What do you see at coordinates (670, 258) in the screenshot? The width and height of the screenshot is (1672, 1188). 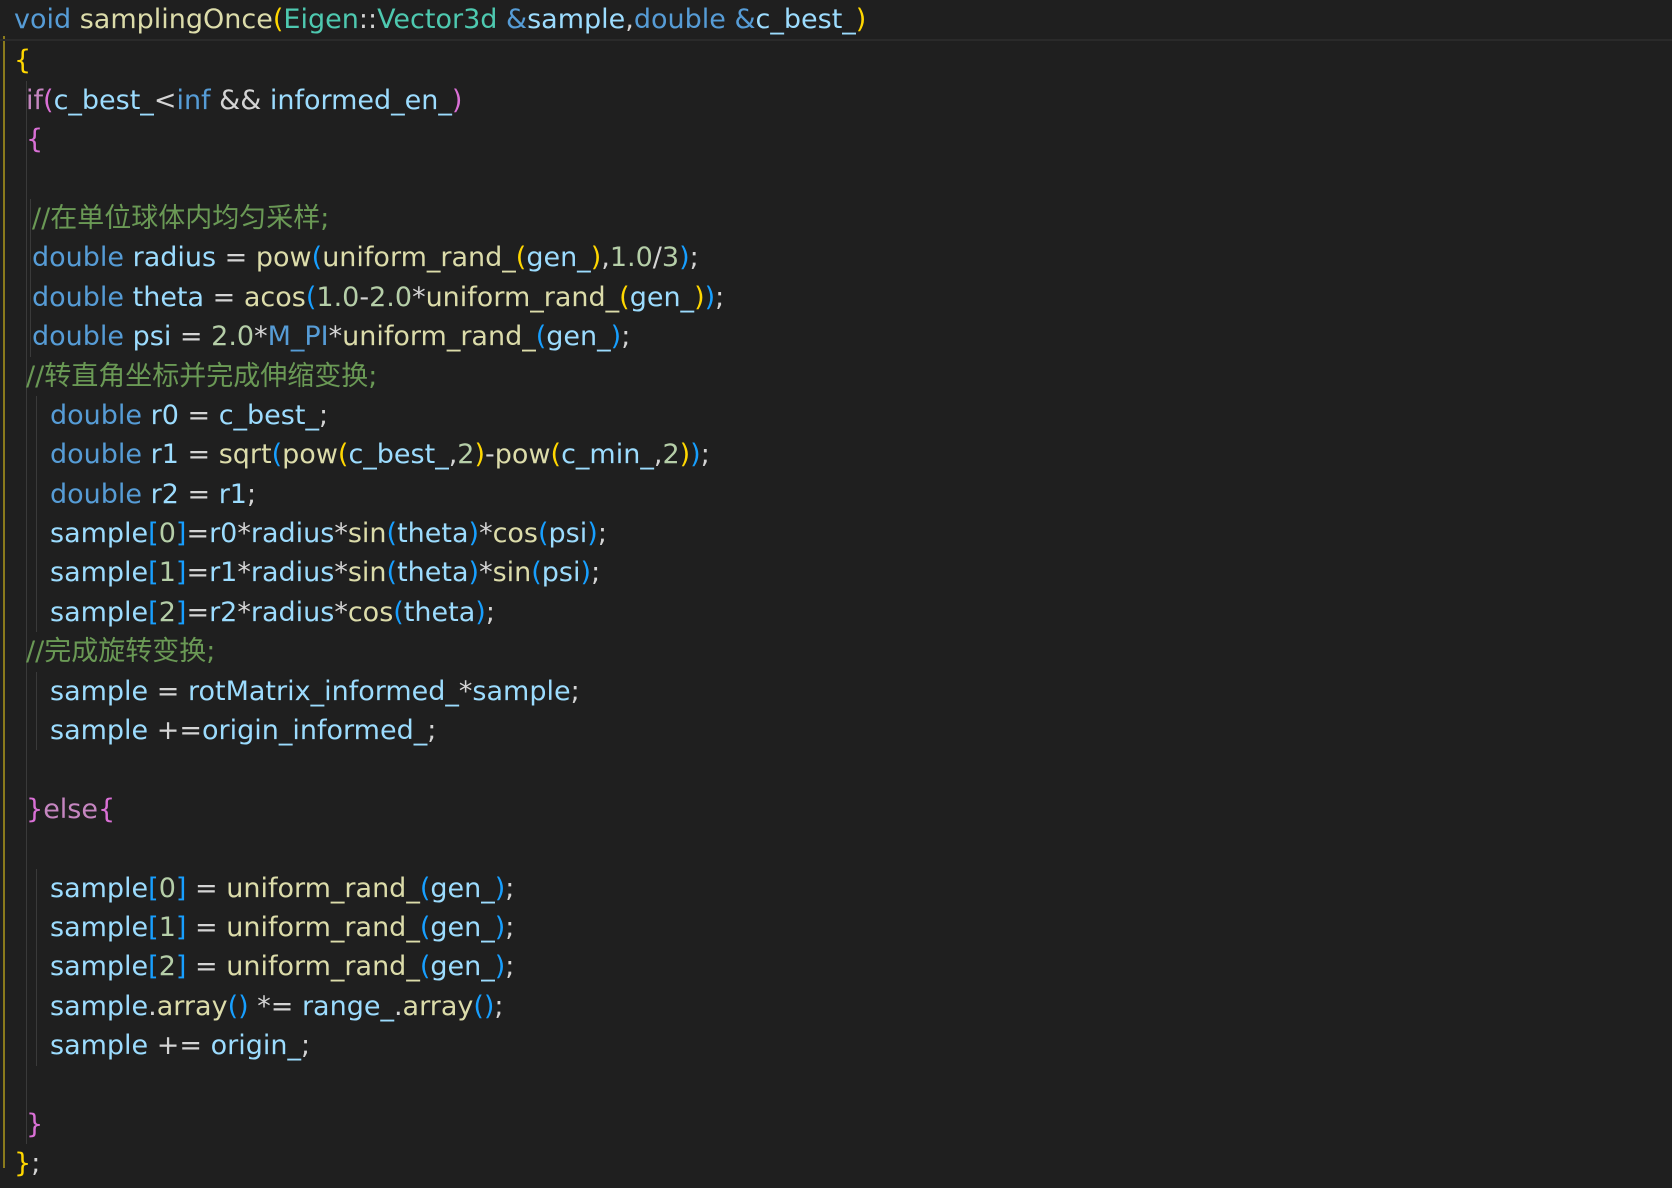 I see `code-token: 3` at bounding box center [670, 258].